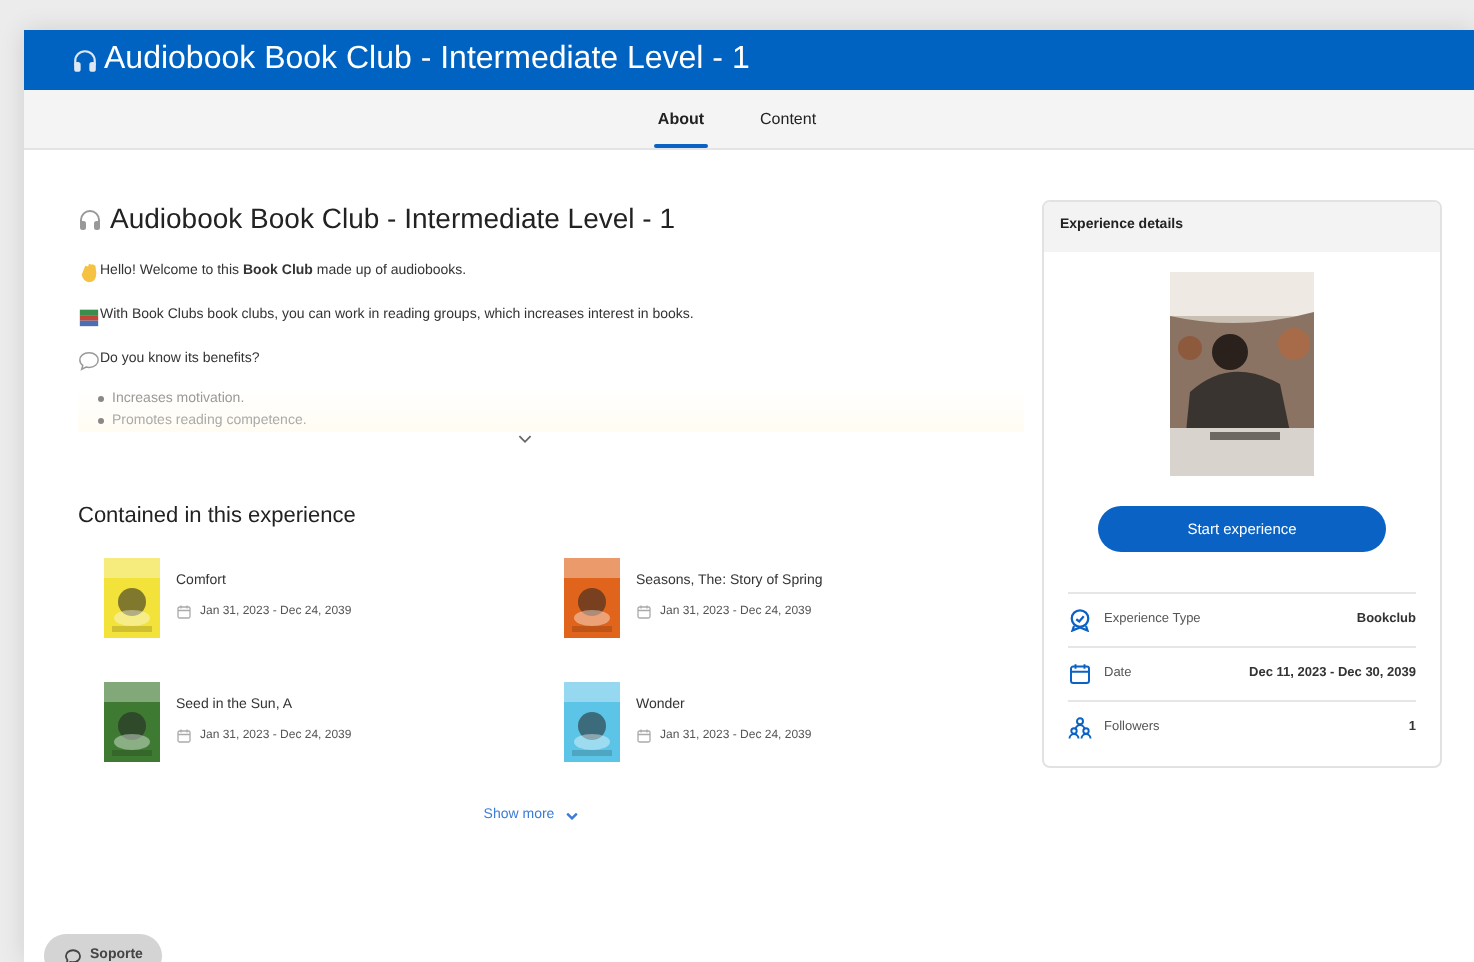  I want to click on waving-hand-icon, so click(89, 273).